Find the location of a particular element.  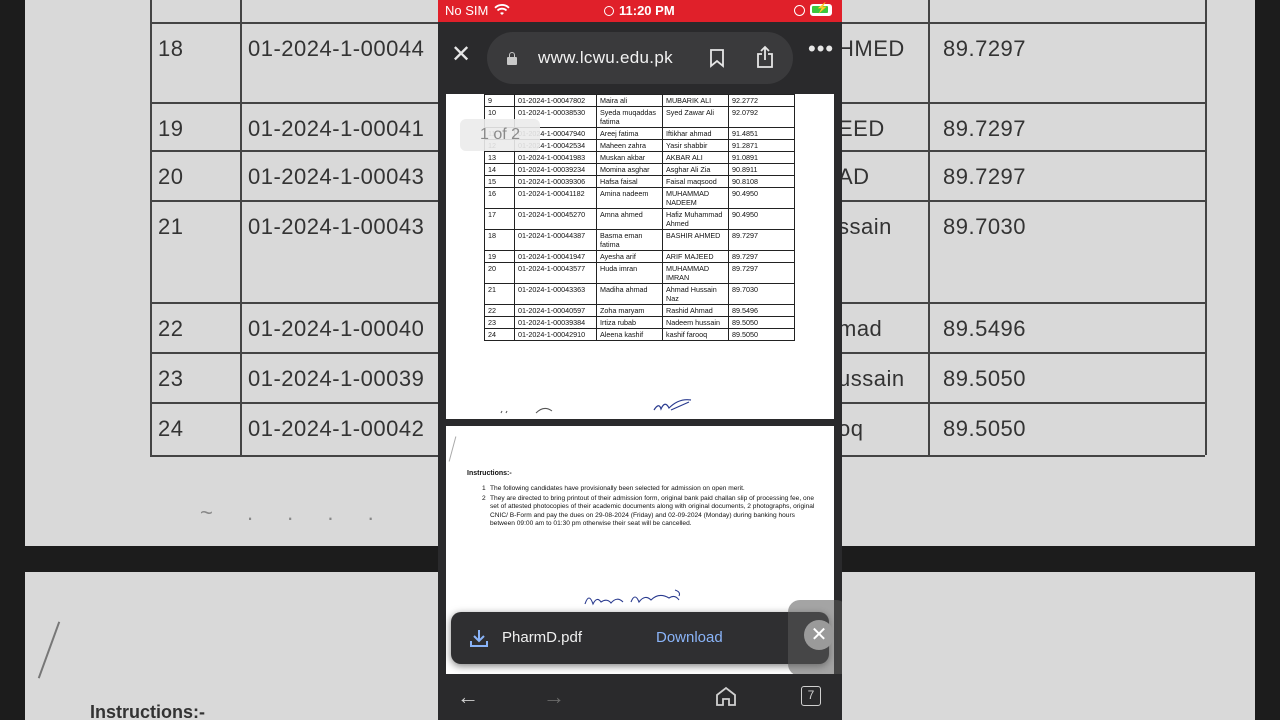

table-cell-id: 01-2024-1-00042910 is located at coordinates (555, 334).